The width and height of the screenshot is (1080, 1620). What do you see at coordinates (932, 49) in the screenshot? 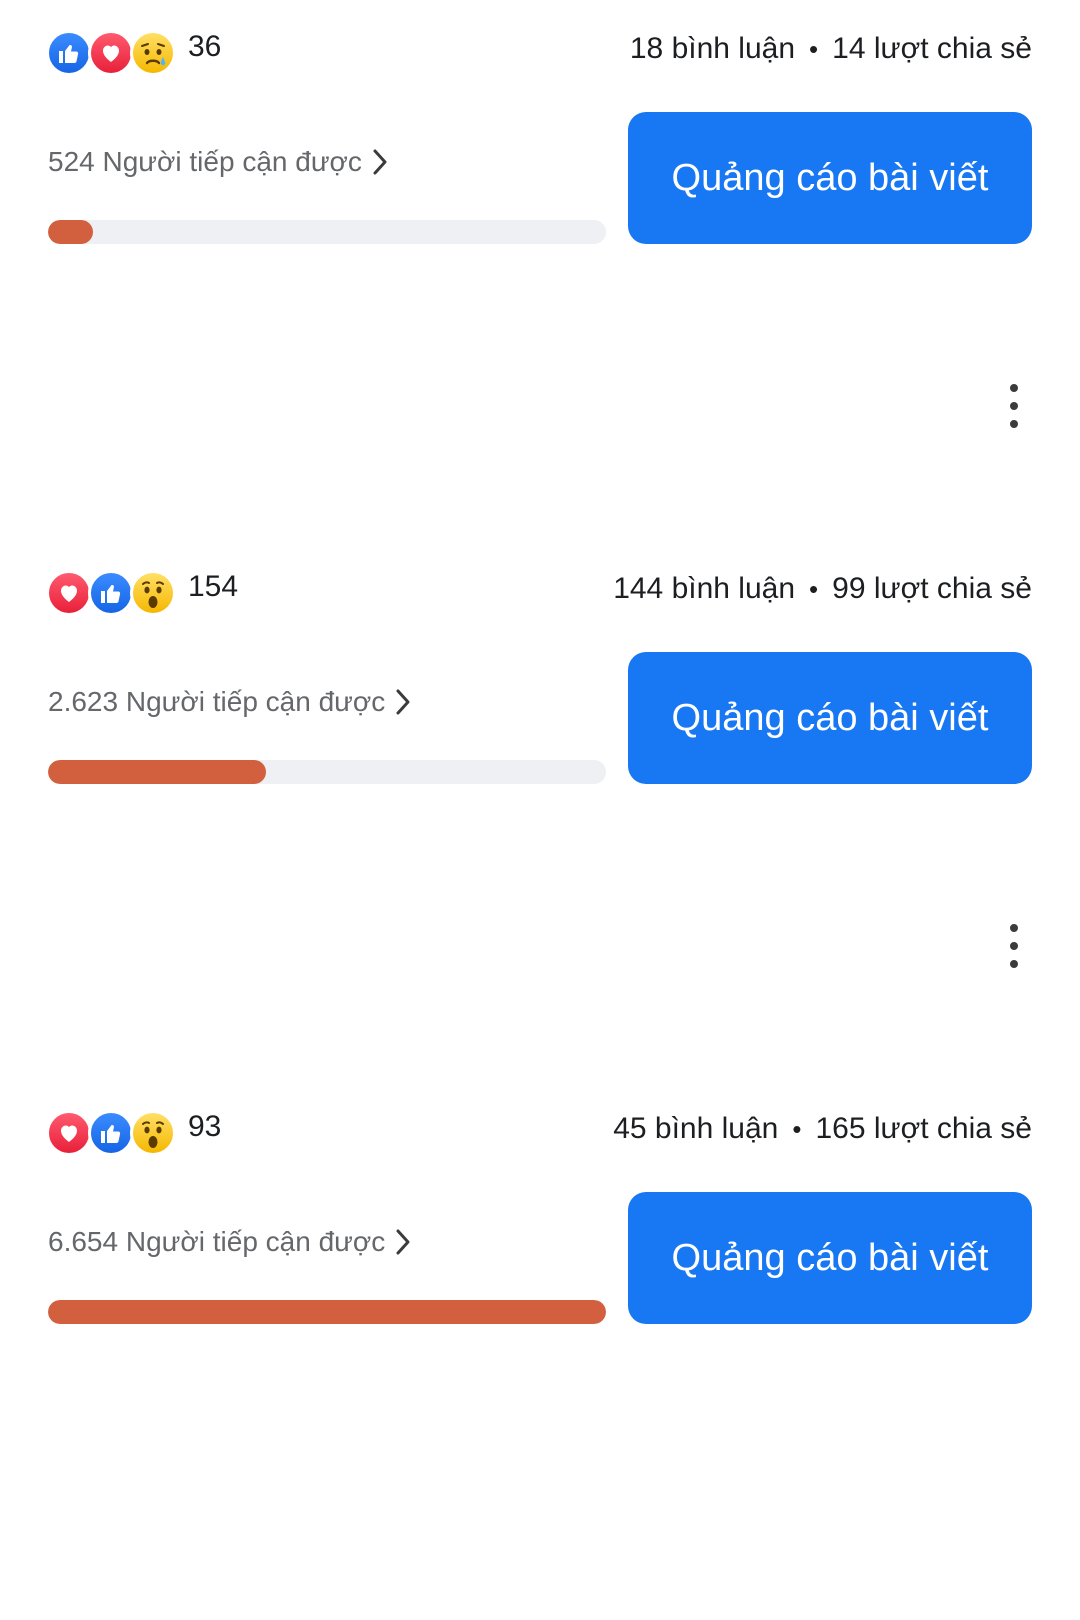
I see `share-count: 14 lượt chia sẻ` at bounding box center [932, 49].